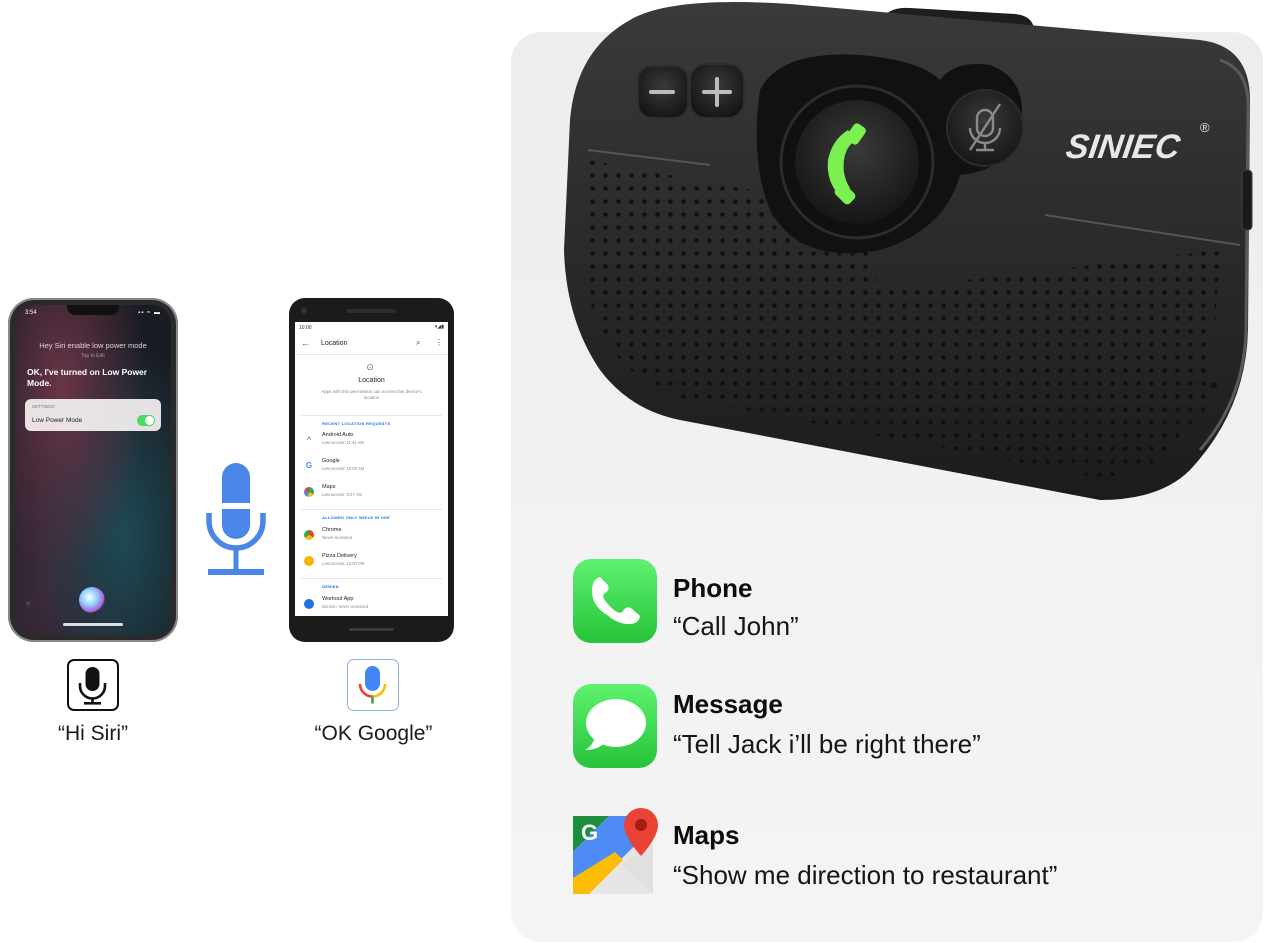 Image resolution: width=1265 pixels, height=943 pixels. What do you see at coordinates (615, 726) in the screenshot?
I see `messages-app-icon` at bounding box center [615, 726].